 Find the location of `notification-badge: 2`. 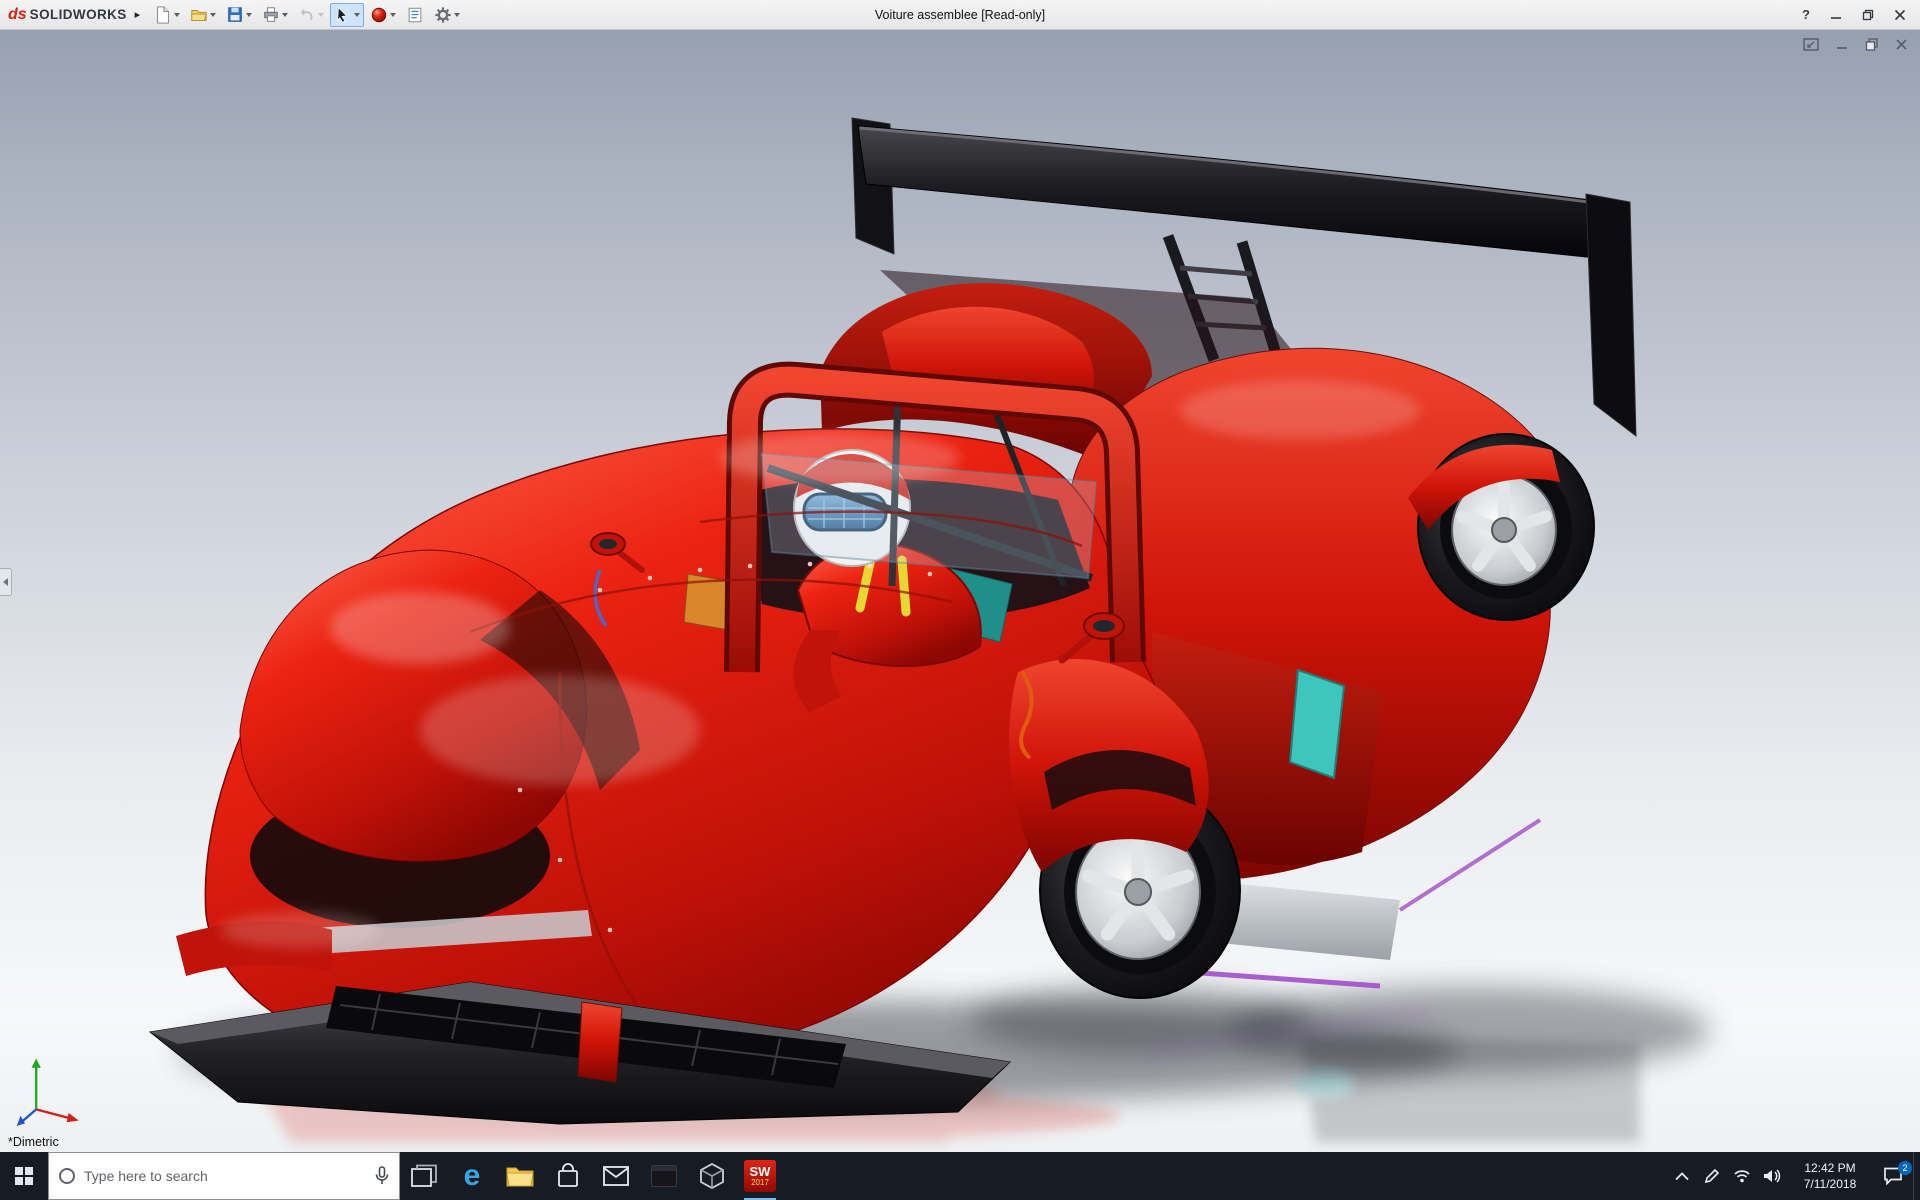

notification-badge: 2 is located at coordinates (1905, 1168).